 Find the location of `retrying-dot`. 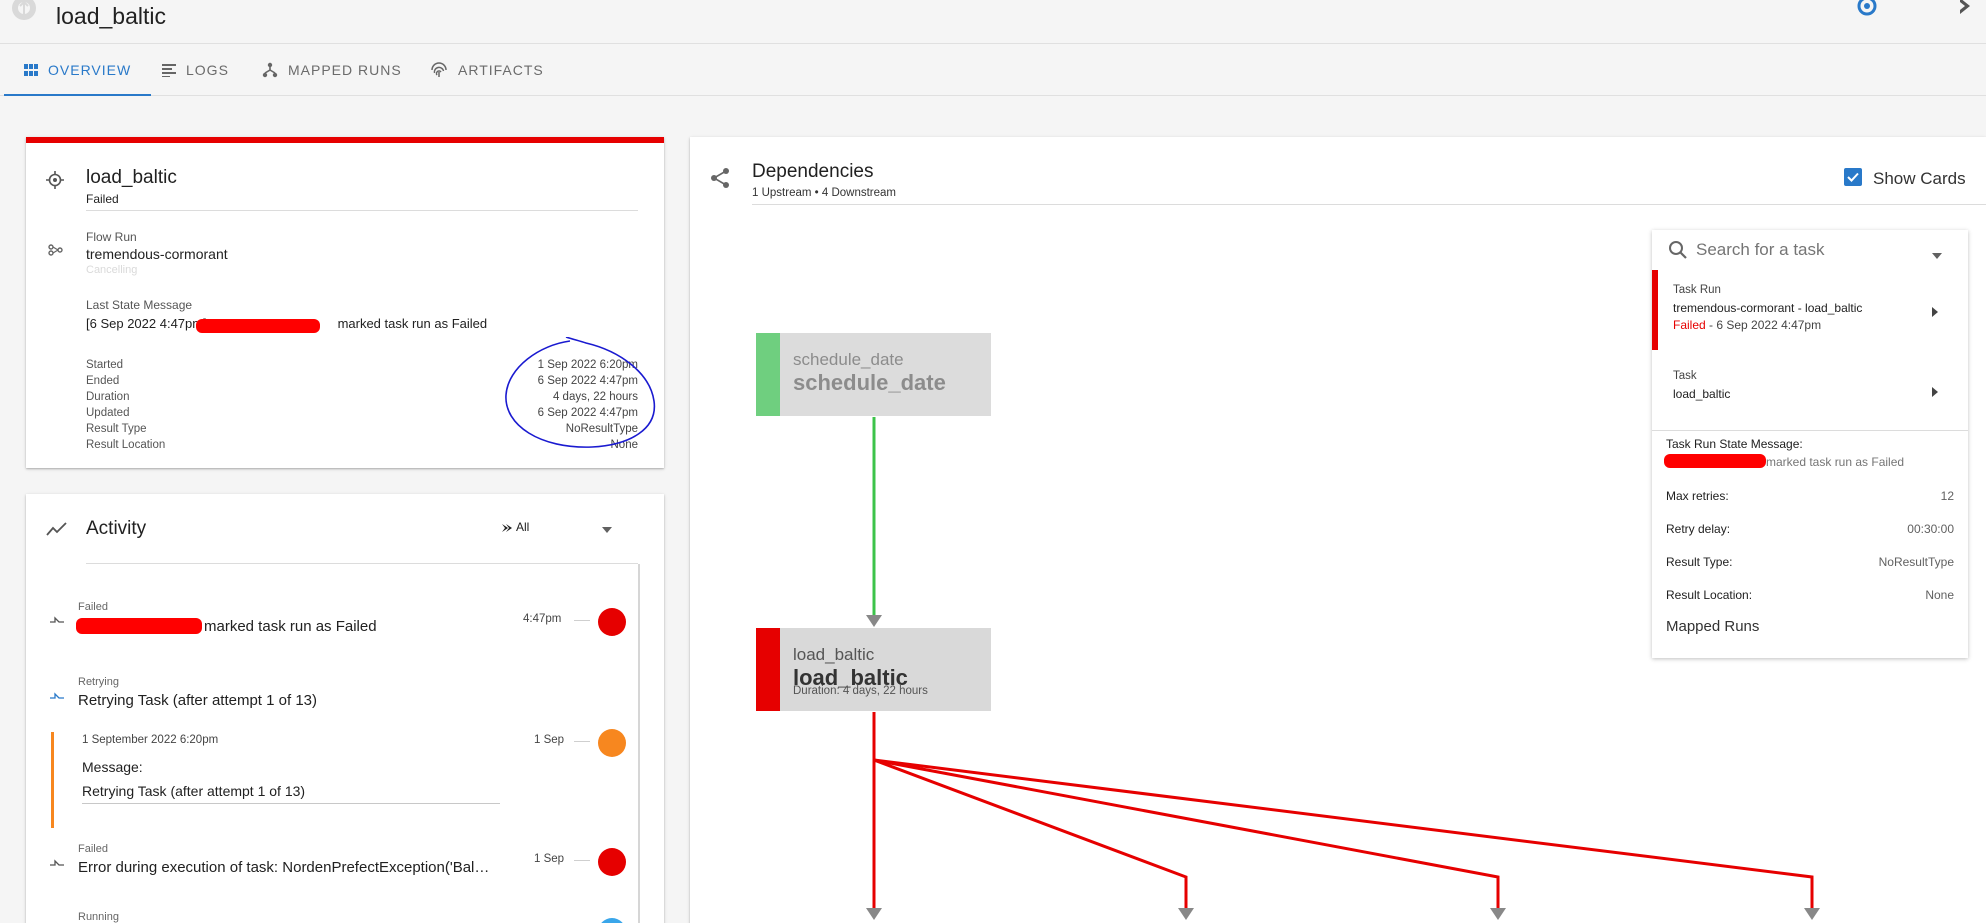

retrying-dot is located at coordinates (612, 743).